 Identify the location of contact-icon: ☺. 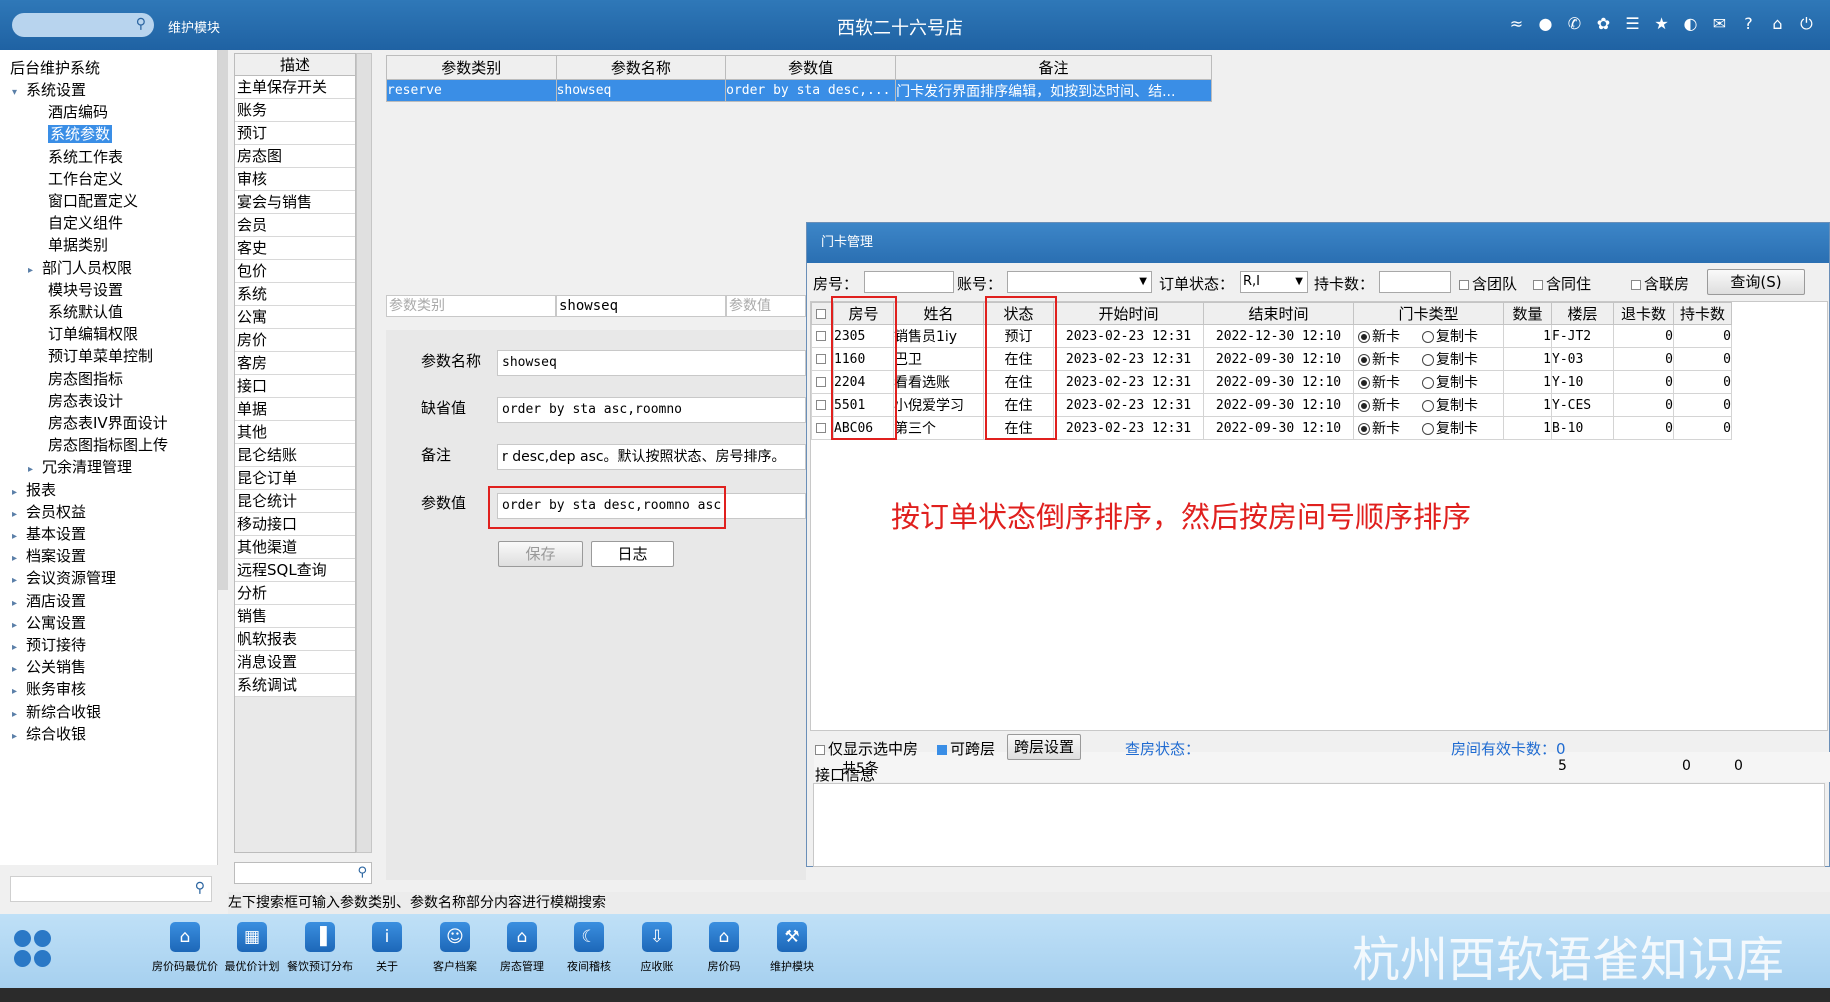
(455, 937).